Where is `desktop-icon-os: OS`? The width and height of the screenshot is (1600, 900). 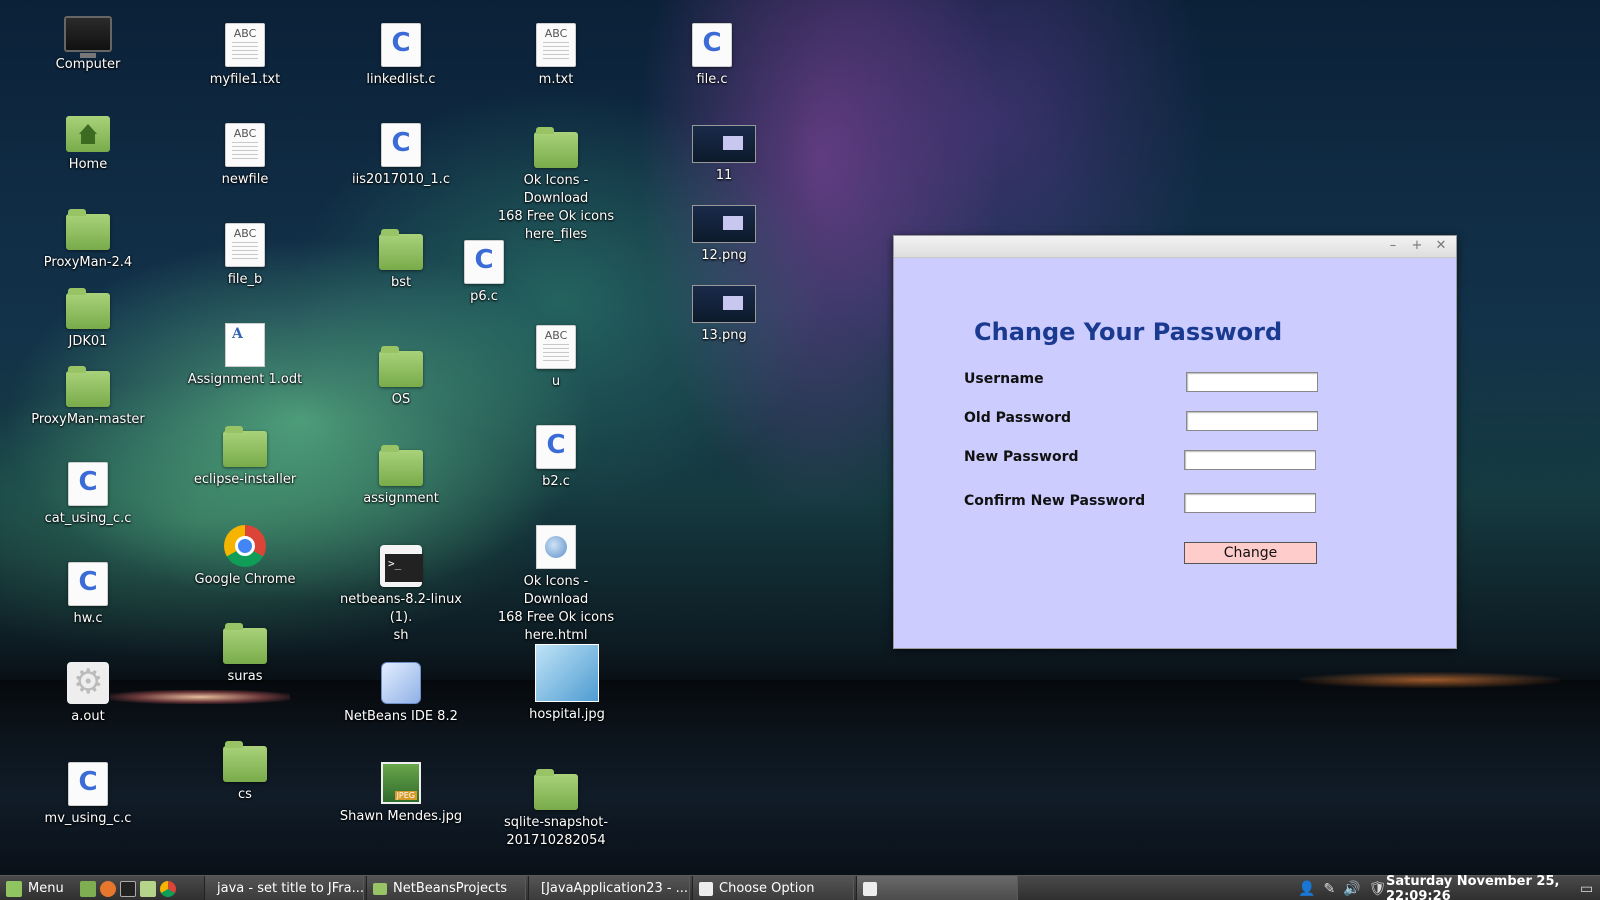 desktop-icon-os: OS is located at coordinates (401, 377).